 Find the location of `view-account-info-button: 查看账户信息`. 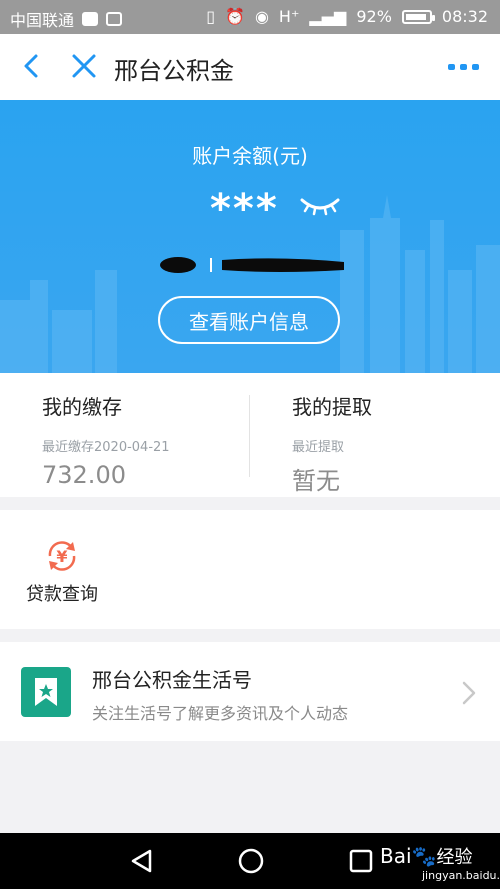

view-account-info-button: 查看账户信息 is located at coordinates (249, 320).